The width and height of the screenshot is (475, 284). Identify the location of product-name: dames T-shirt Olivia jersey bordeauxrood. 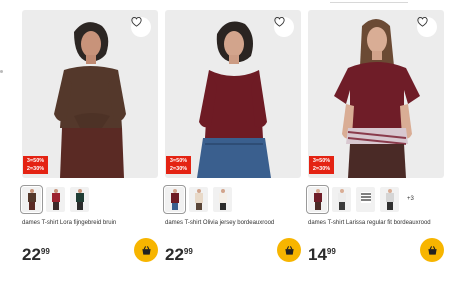
(233, 223).